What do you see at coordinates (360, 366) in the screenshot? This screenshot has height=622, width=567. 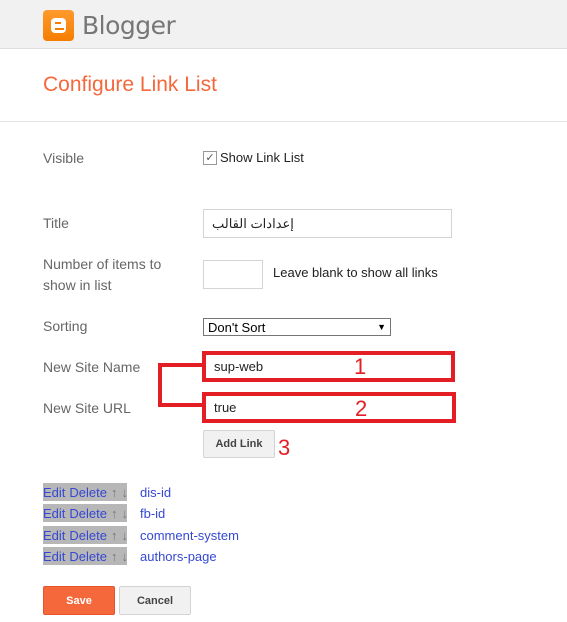 I see `annotation-1: 1` at bounding box center [360, 366].